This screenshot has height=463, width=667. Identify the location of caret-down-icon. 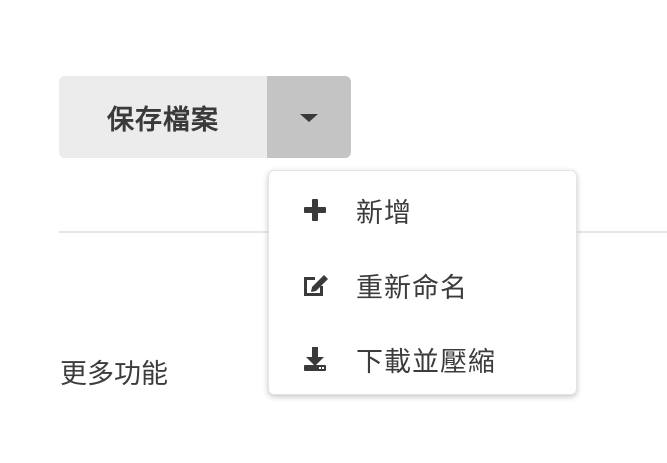
(309, 118).